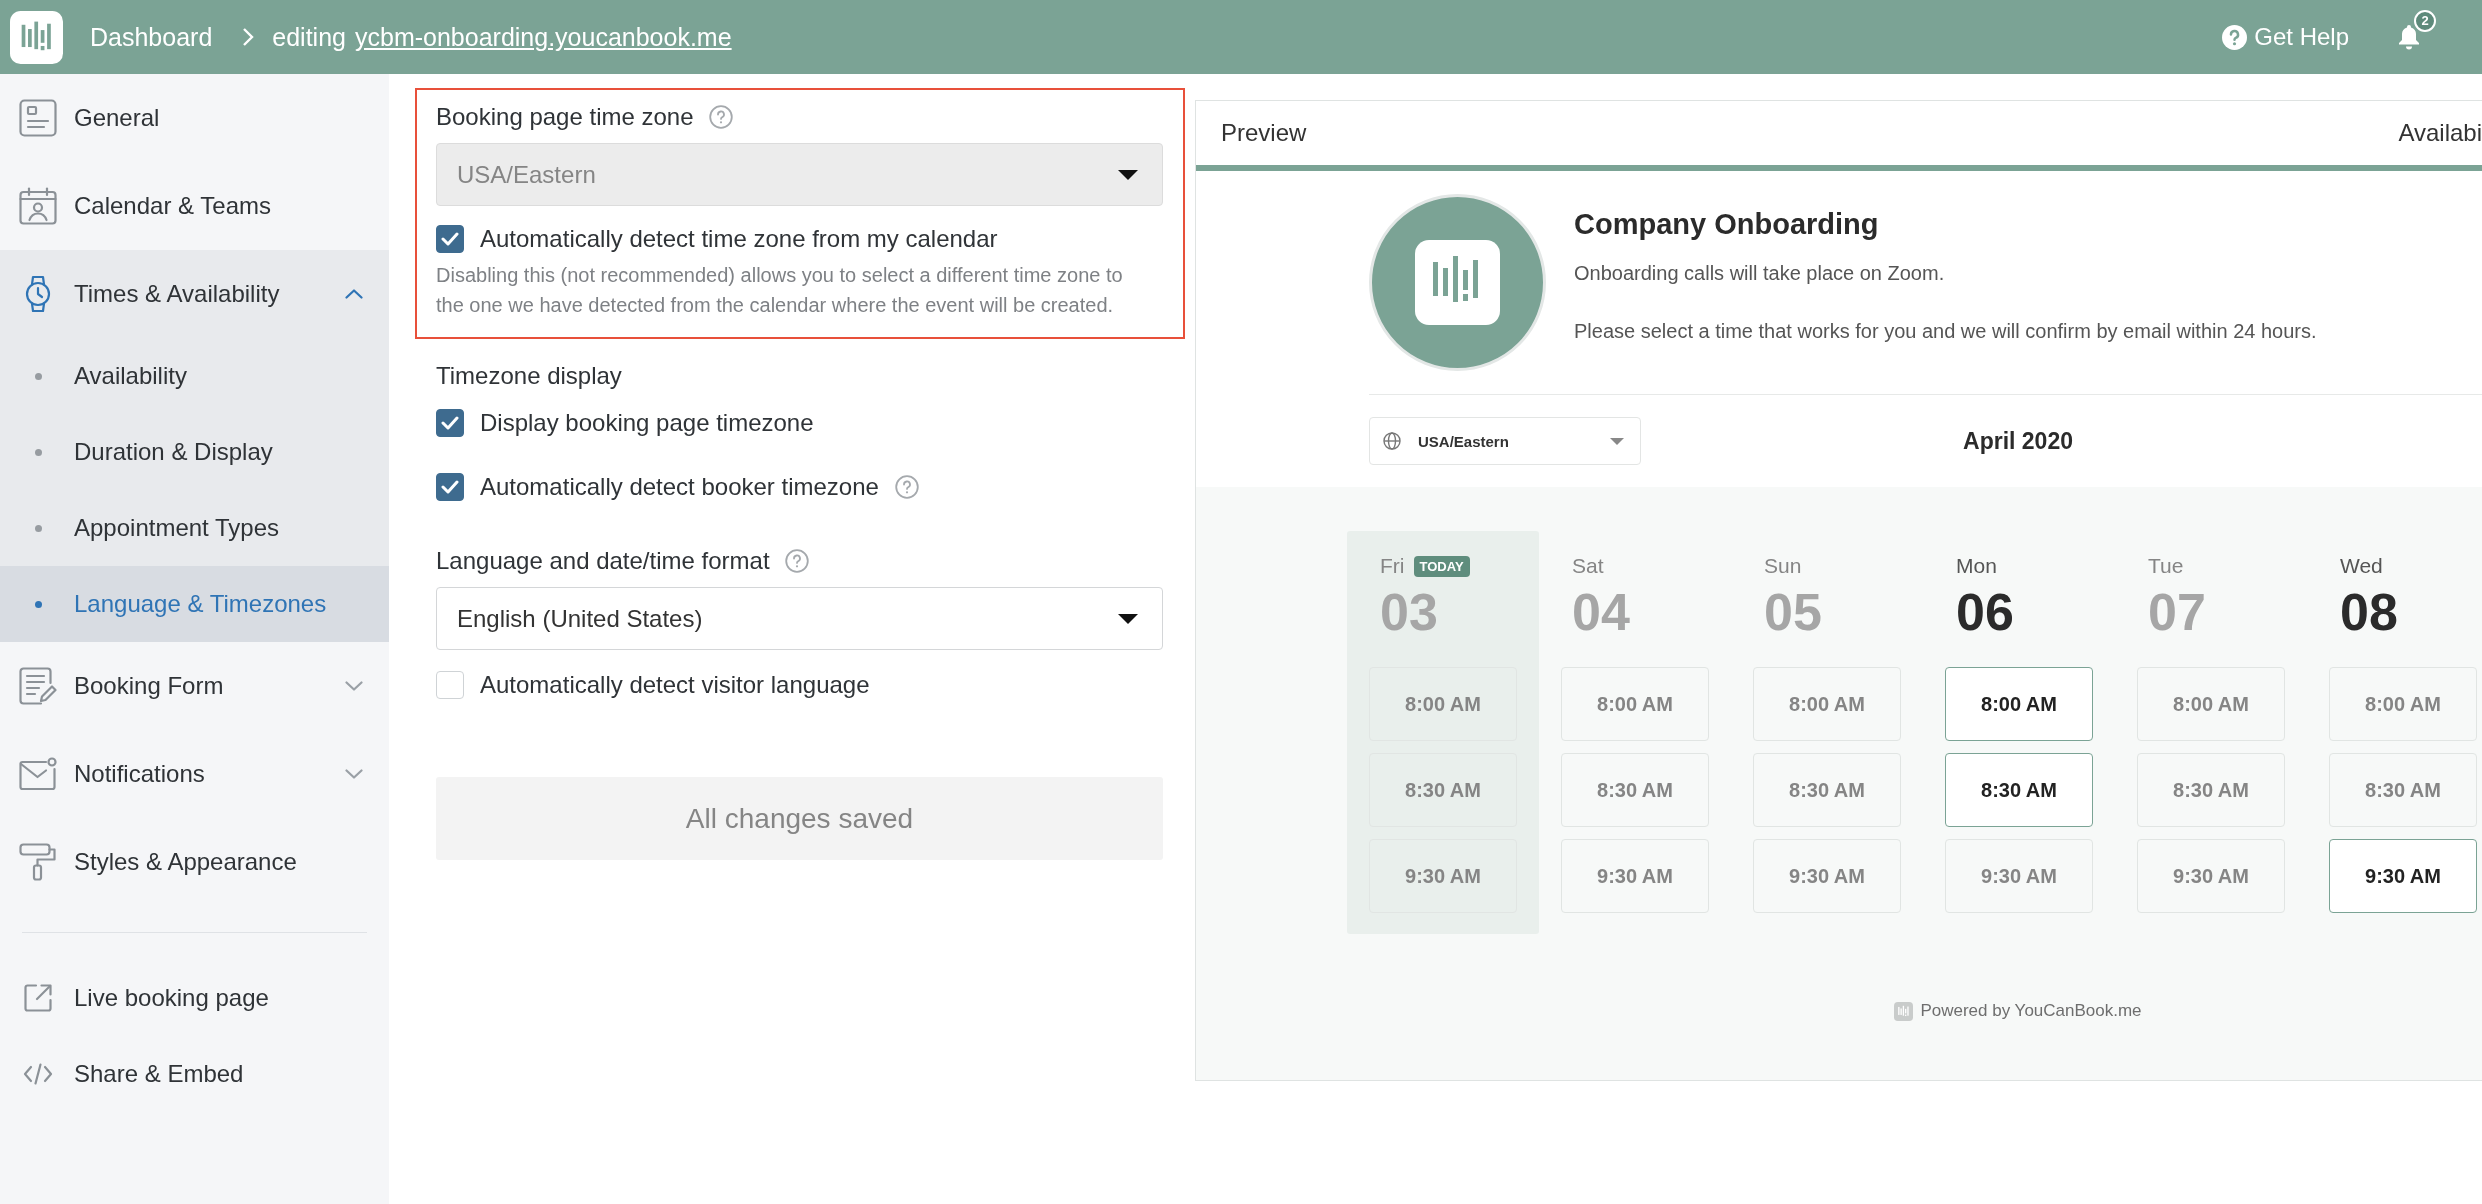  What do you see at coordinates (248, 37) in the screenshot?
I see `chevron-right-icon` at bounding box center [248, 37].